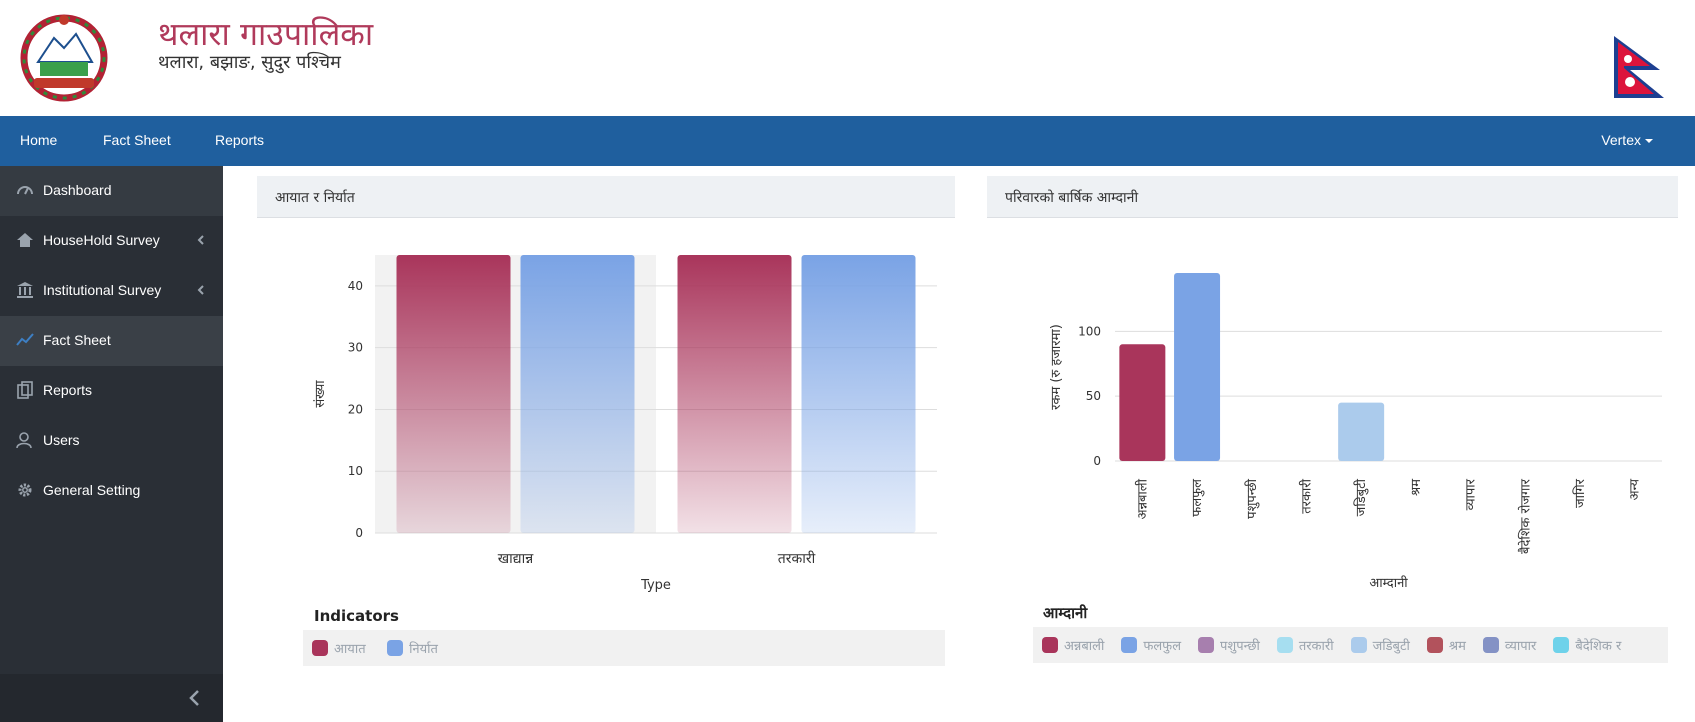 The width and height of the screenshot is (1695, 722). I want to click on gear-icon, so click(25, 490).